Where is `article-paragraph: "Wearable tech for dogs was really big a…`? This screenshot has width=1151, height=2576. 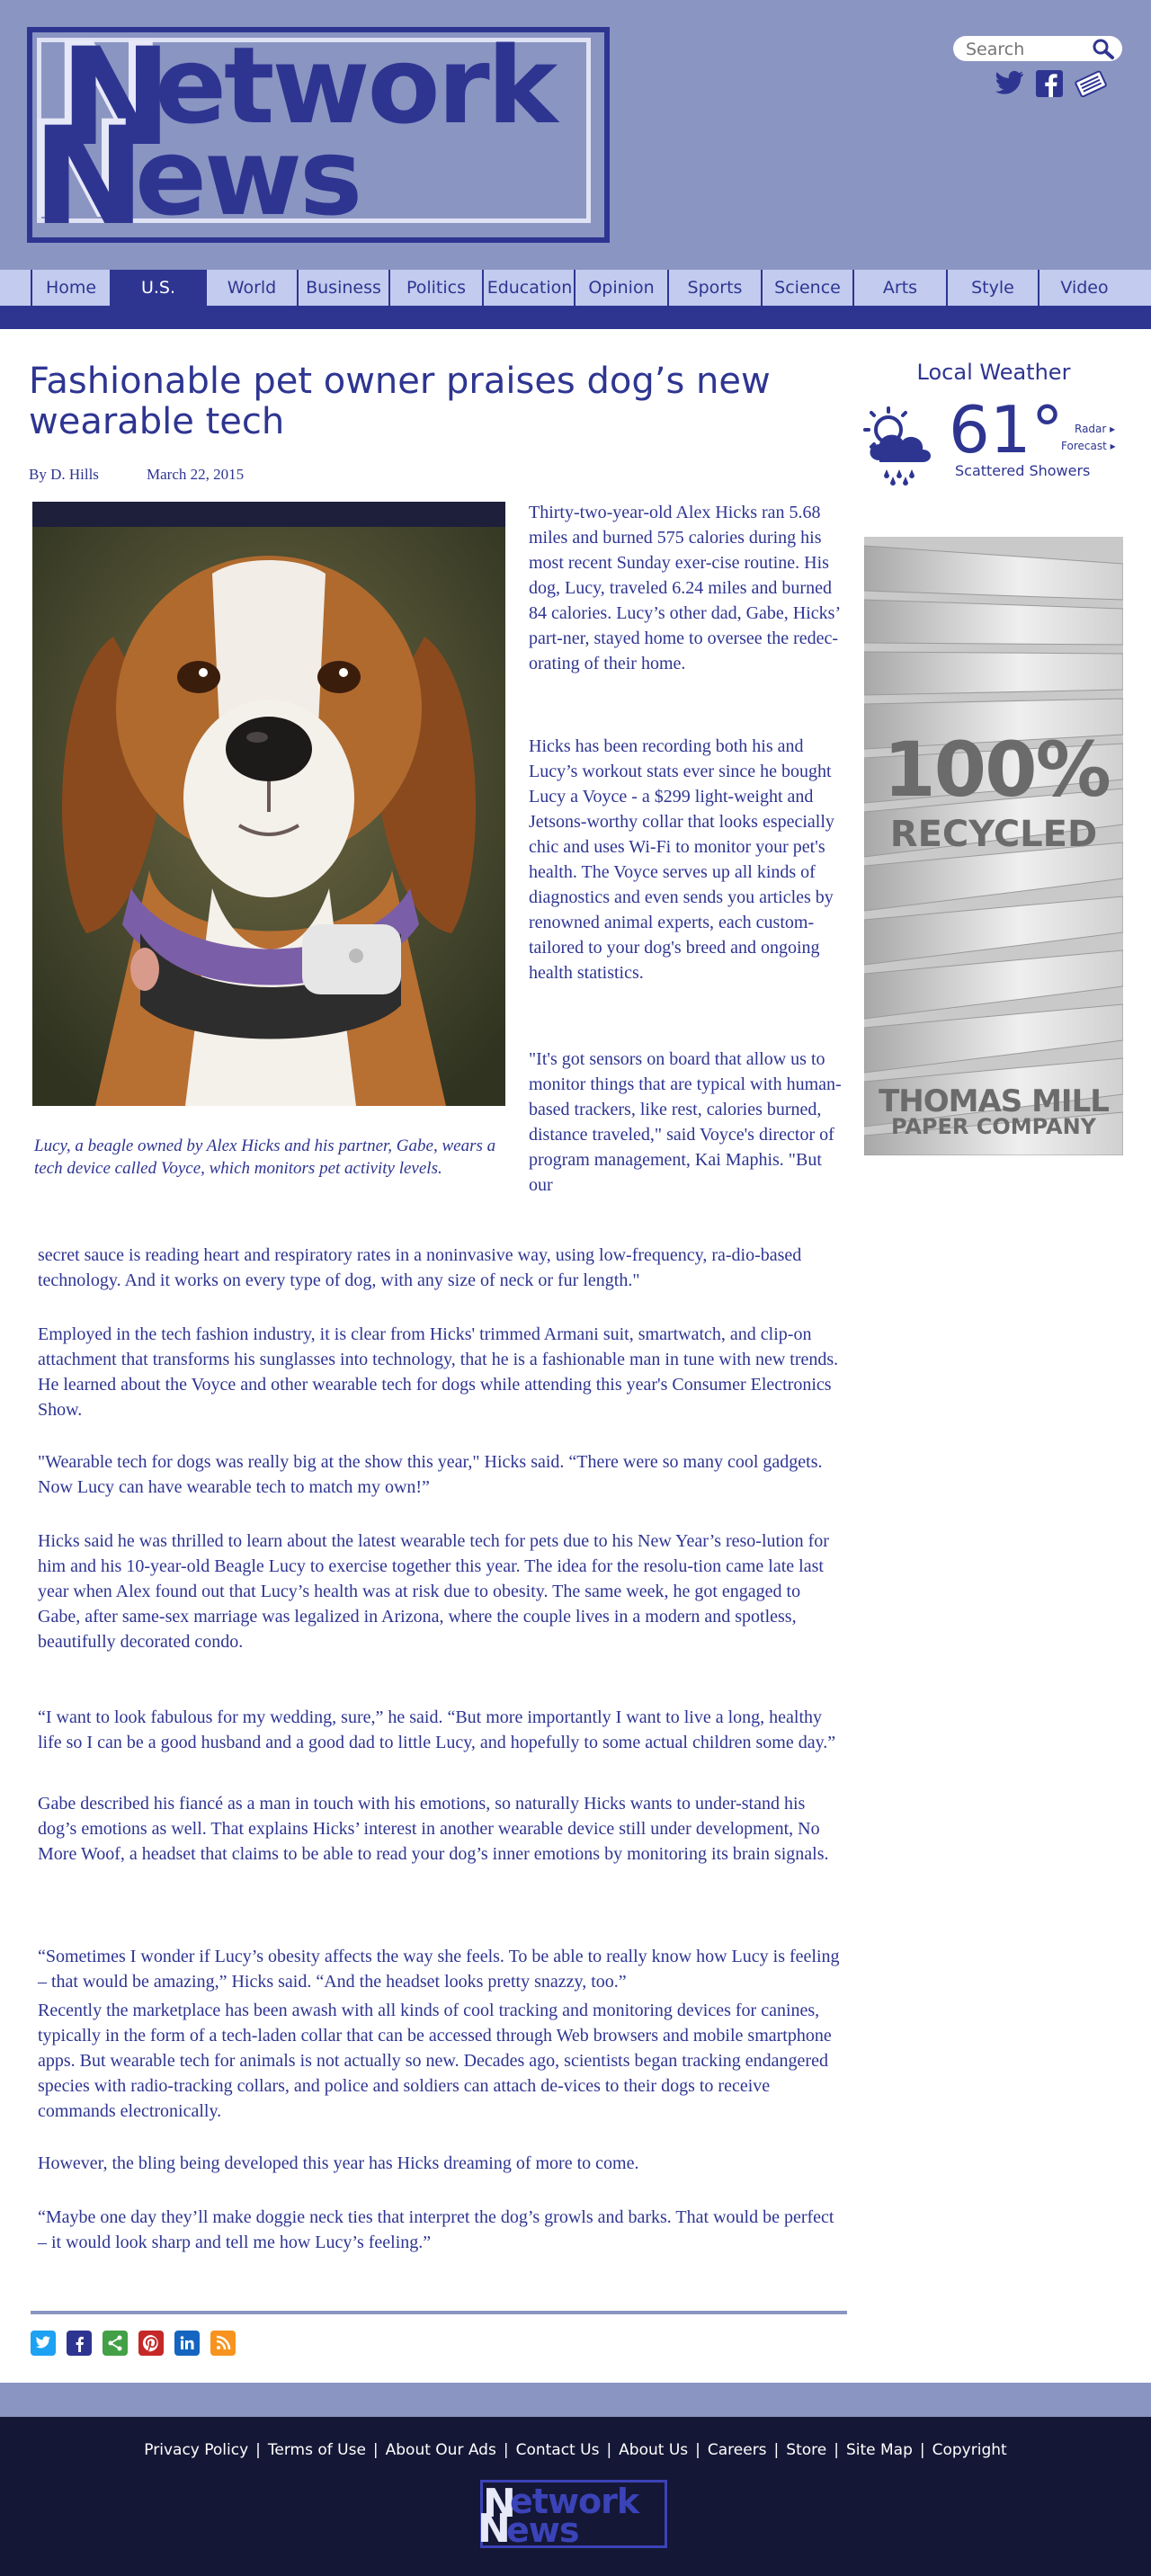
article-paragraph: "Wearable tech for dogs was really big a… is located at coordinates (430, 1474).